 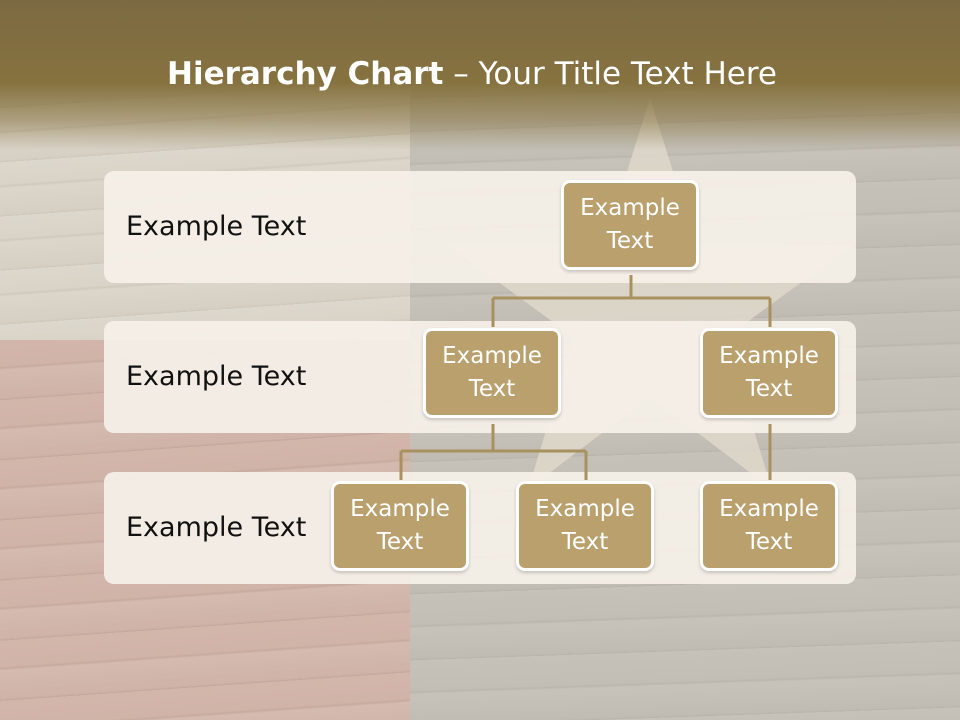 I want to click on node-root: Example Text, so click(x=630, y=225).